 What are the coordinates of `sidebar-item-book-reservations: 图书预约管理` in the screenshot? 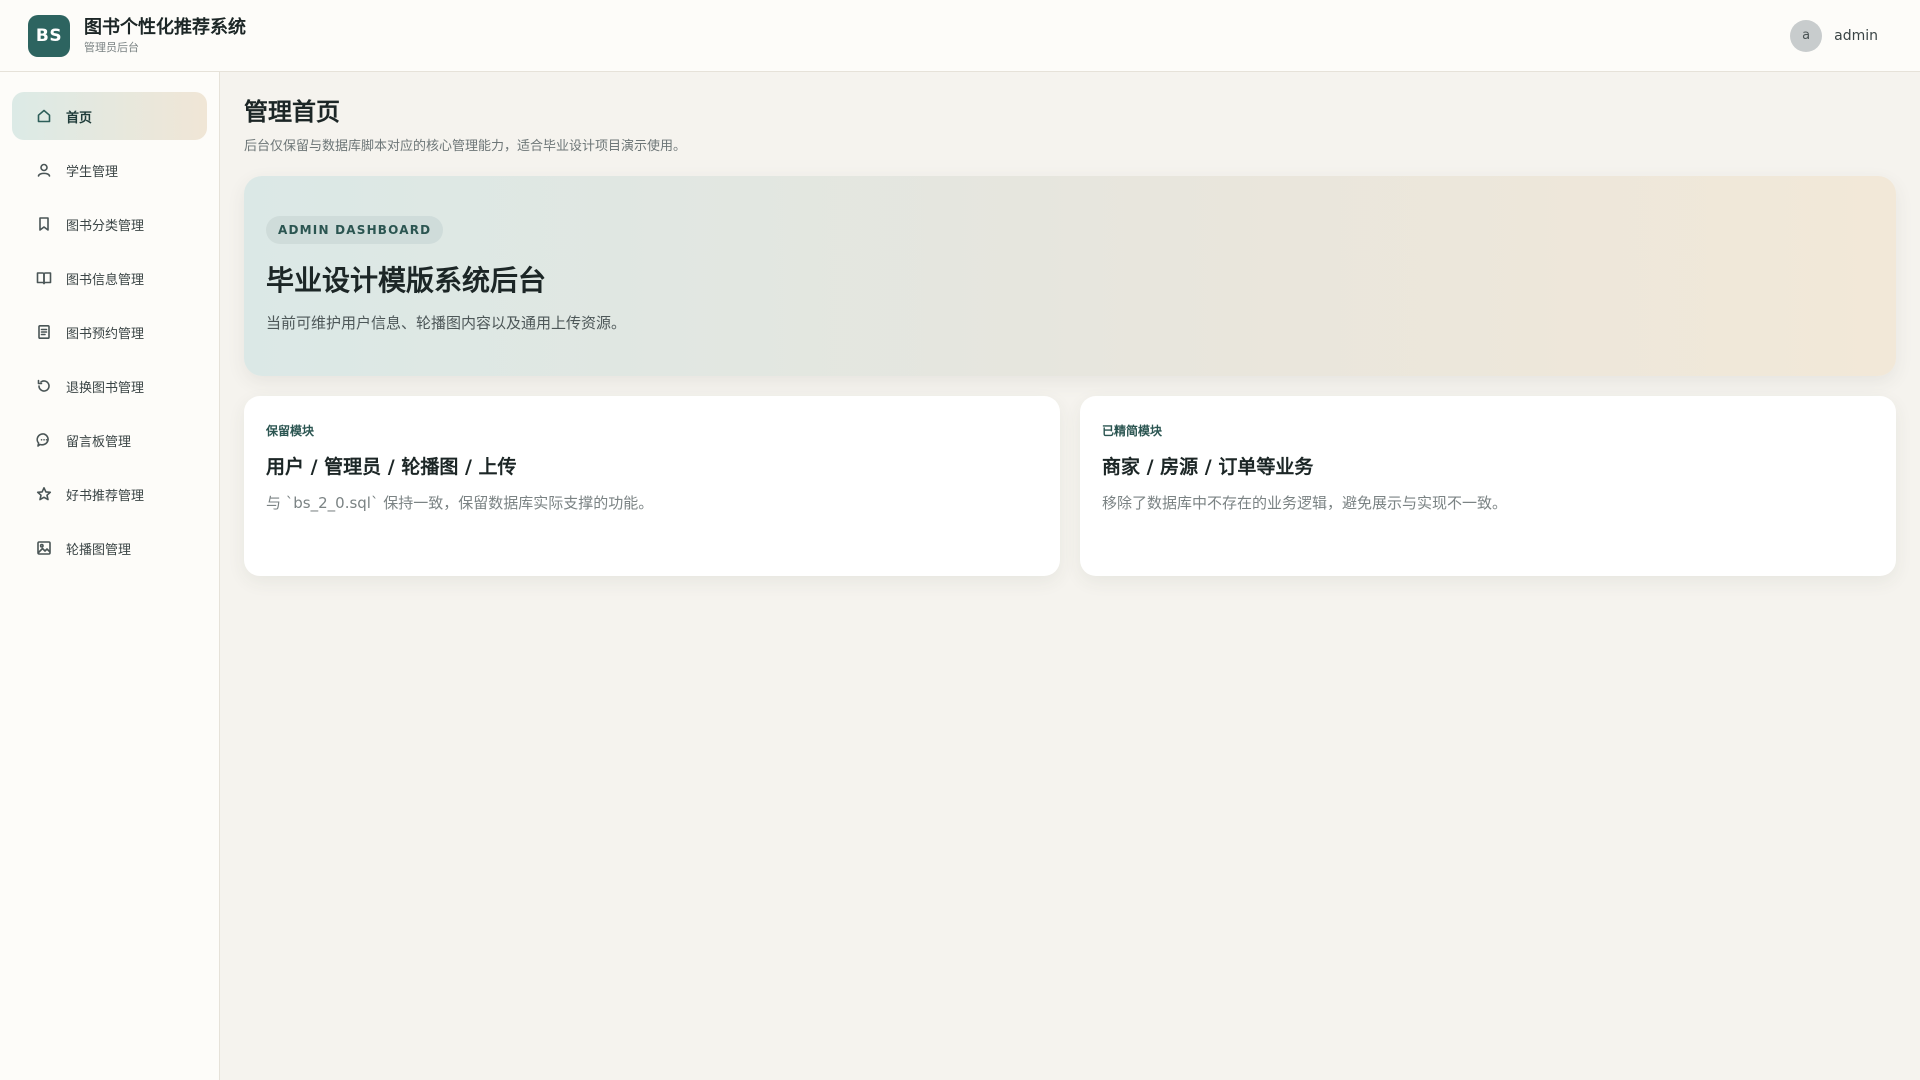 It's located at (109, 332).